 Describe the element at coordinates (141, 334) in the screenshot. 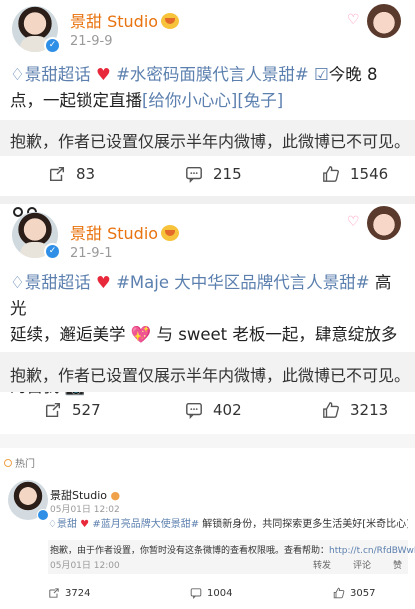

I see `sparkling-heart-icon: 💖` at that location.